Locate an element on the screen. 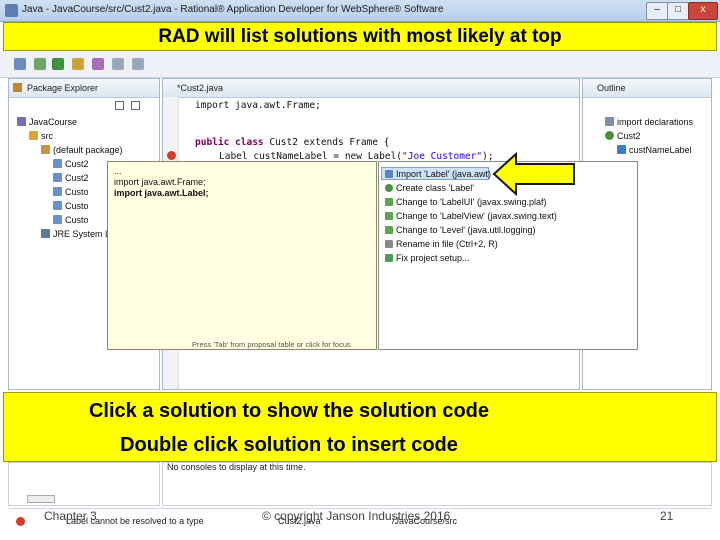  suggestion-import-label: Import 'Label' (java.awt) is located at coordinates (438, 174).